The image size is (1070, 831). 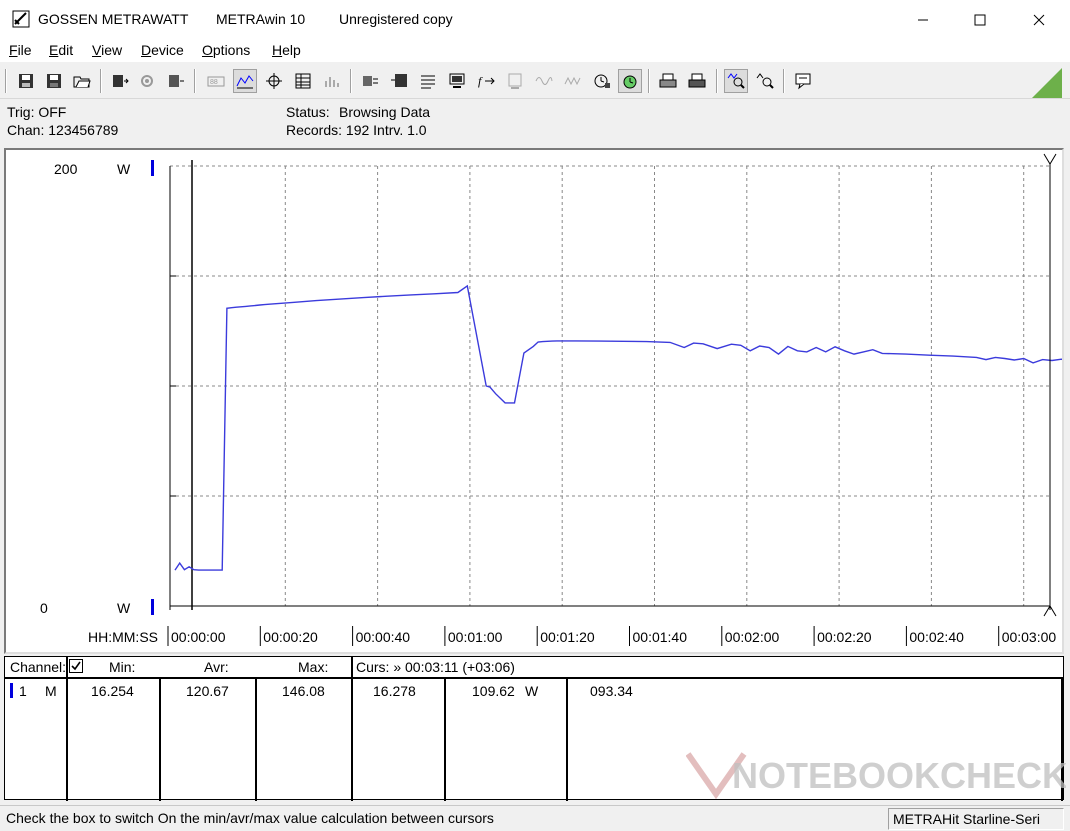 I want to click on channel-header: Channel:, so click(x=38, y=667).